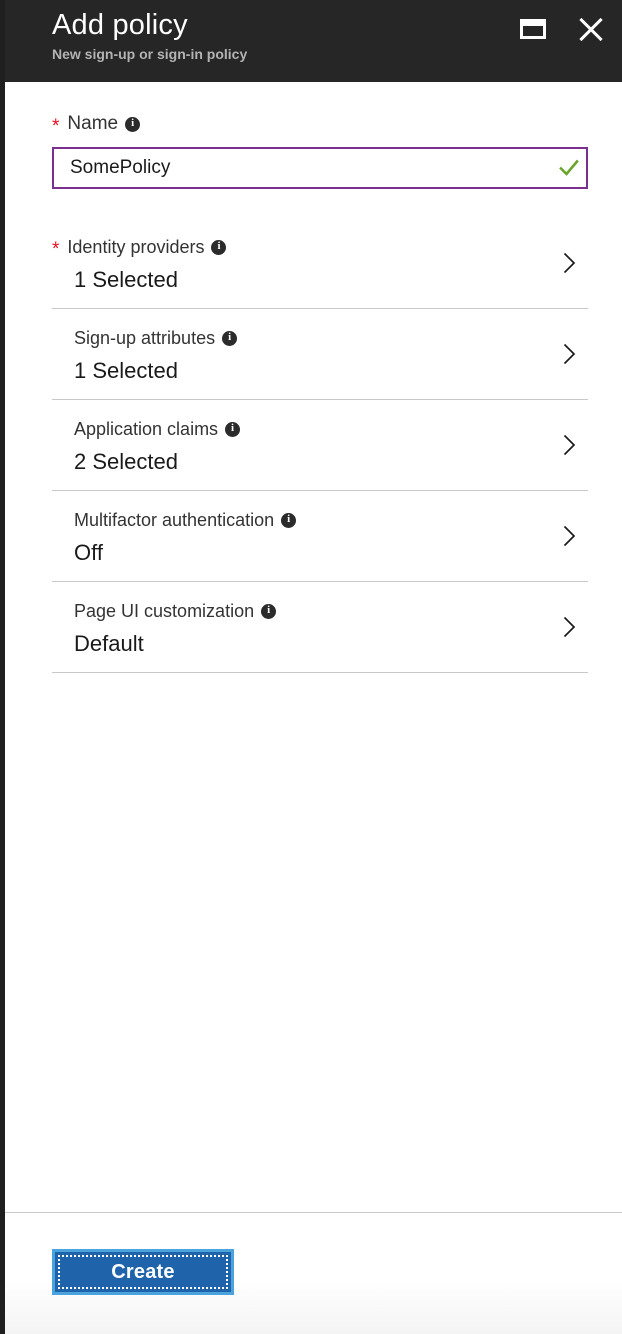 This screenshot has width=622, height=1334. I want to click on row-label: Sign-up attributes, so click(309, 338).